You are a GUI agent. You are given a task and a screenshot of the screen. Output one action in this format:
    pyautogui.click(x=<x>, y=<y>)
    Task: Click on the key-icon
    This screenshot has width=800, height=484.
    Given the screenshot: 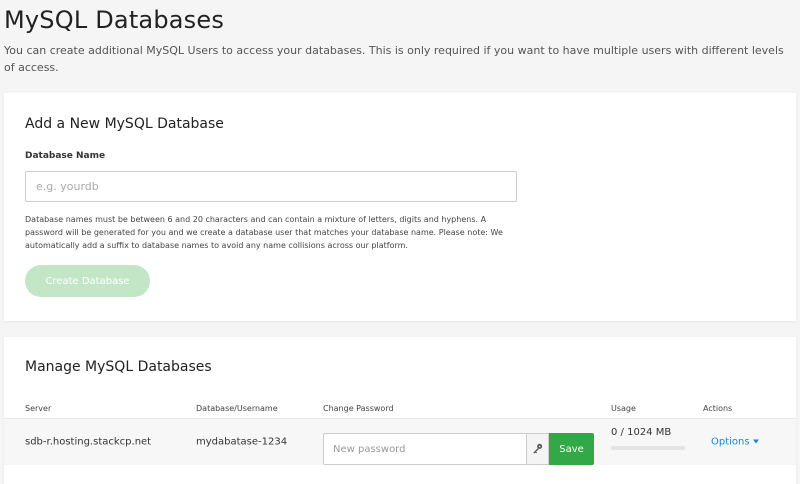 What is the action you would take?
    pyautogui.click(x=537, y=449)
    